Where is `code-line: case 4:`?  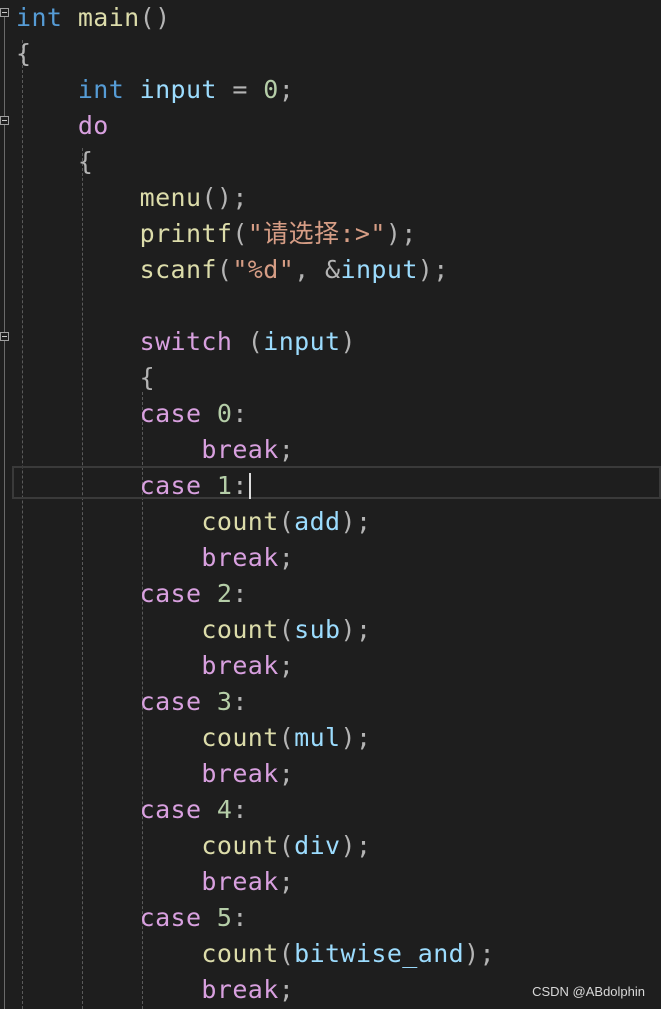 code-line: case 4: is located at coordinates (255, 810).